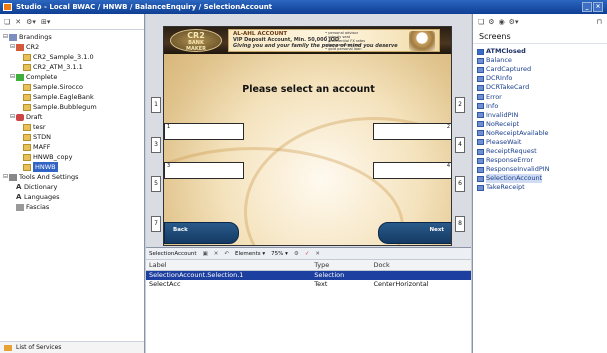 The image size is (607, 353). I want to click on column-type: Type, so click(341, 265).